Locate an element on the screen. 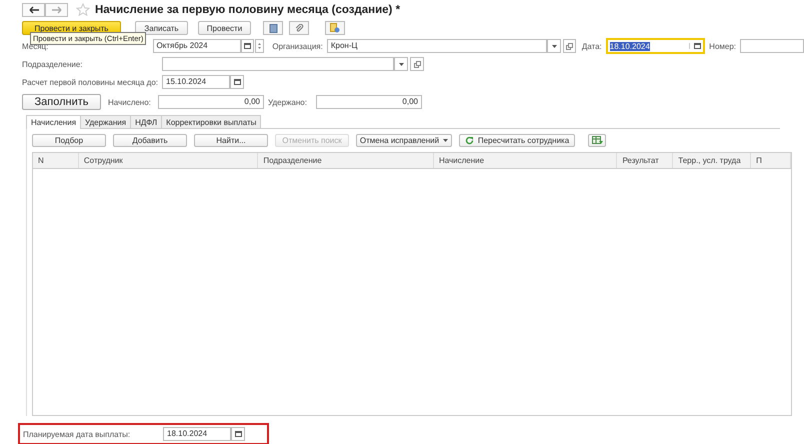  column-header: Сотрудник is located at coordinates (168, 160).